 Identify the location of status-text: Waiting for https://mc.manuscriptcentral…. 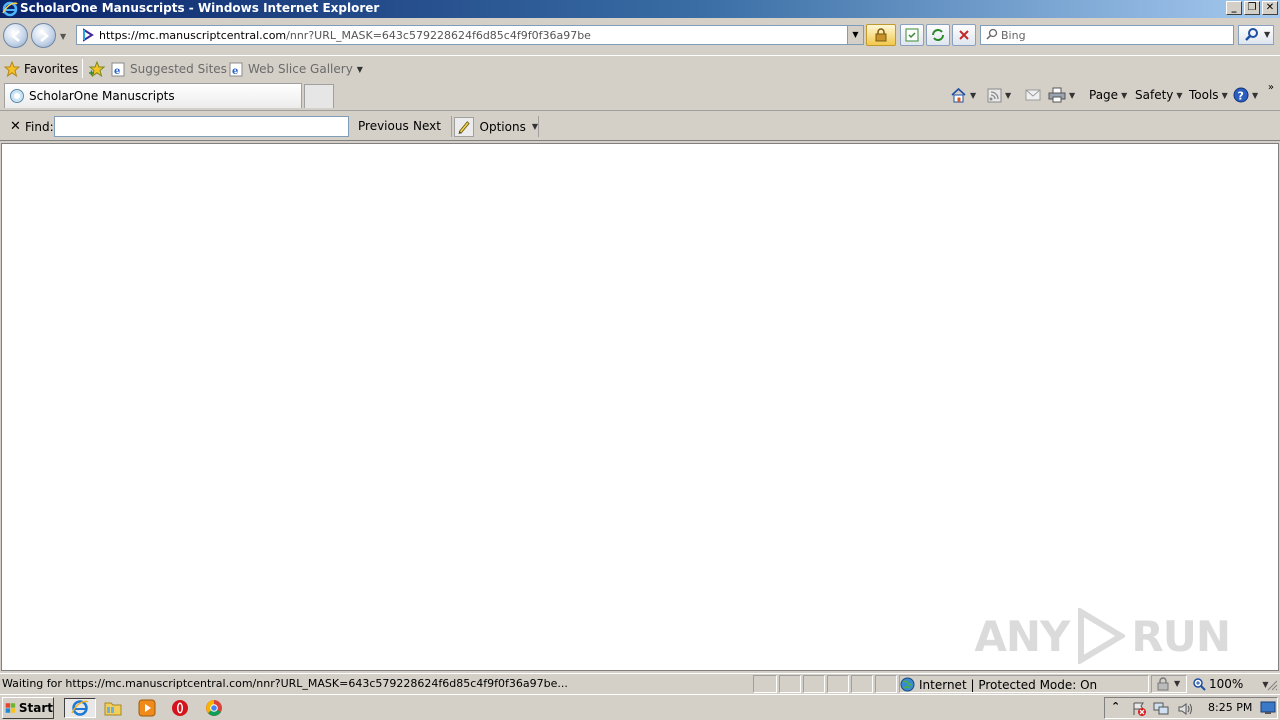
(285, 683).